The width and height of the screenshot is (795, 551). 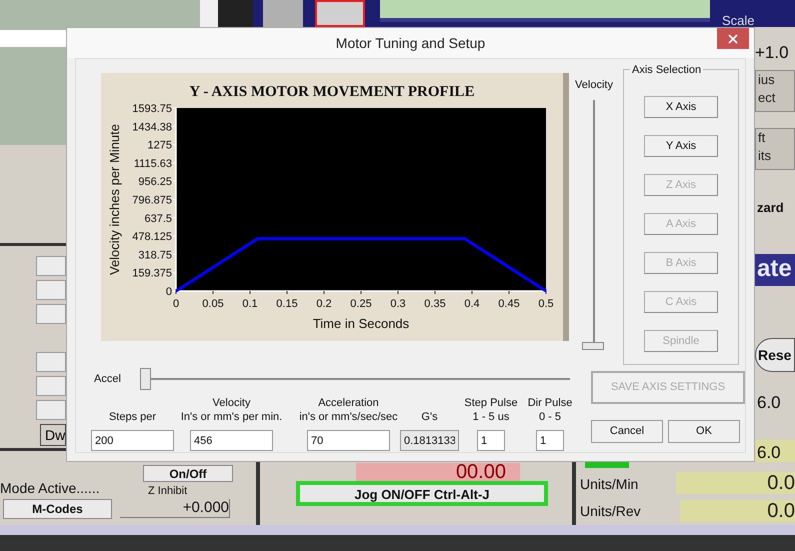 What do you see at coordinates (735, 483) in the screenshot?
I see `units-min-field: 0.0` at bounding box center [735, 483].